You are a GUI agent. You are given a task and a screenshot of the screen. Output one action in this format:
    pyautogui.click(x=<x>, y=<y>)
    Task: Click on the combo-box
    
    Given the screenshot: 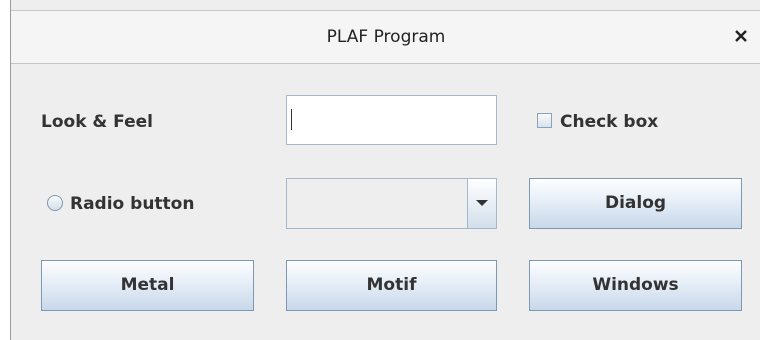 What is the action you would take?
    pyautogui.click(x=391, y=203)
    